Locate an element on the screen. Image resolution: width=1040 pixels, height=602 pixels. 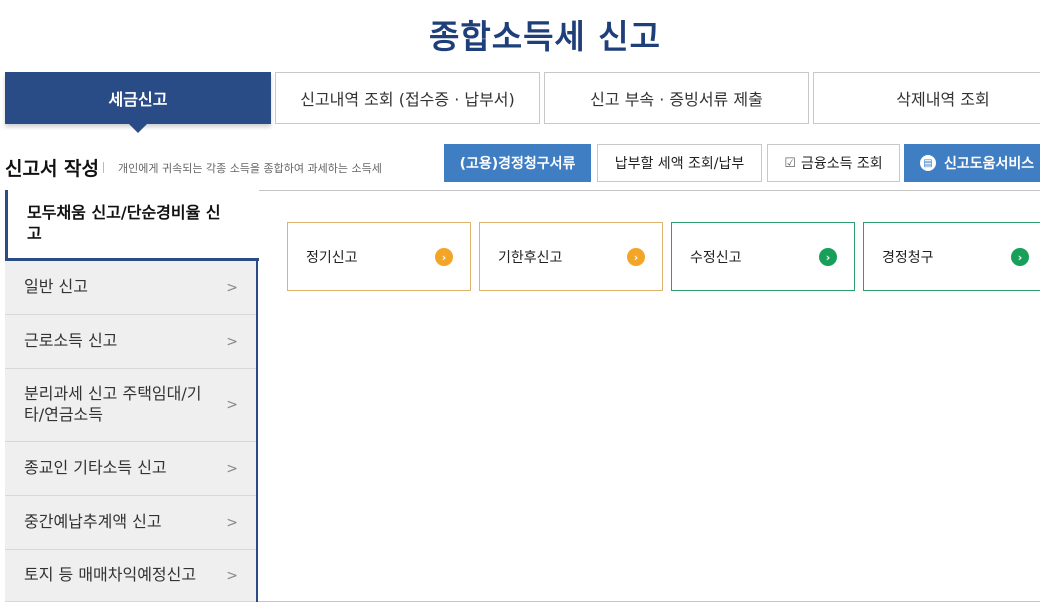
page-title: 종합소득세 신고 is located at coordinates (544, 36).